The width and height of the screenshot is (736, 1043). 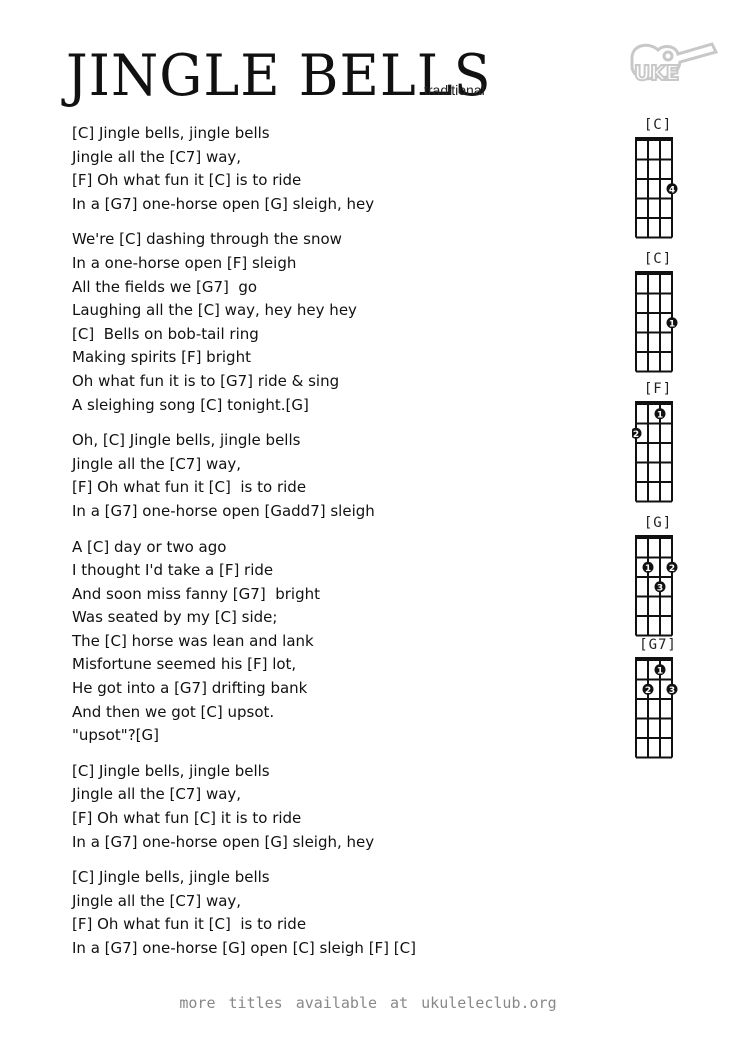 What do you see at coordinates (652, 452) in the screenshot?
I see `fretboard: 12` at bounding box center [652, 452].